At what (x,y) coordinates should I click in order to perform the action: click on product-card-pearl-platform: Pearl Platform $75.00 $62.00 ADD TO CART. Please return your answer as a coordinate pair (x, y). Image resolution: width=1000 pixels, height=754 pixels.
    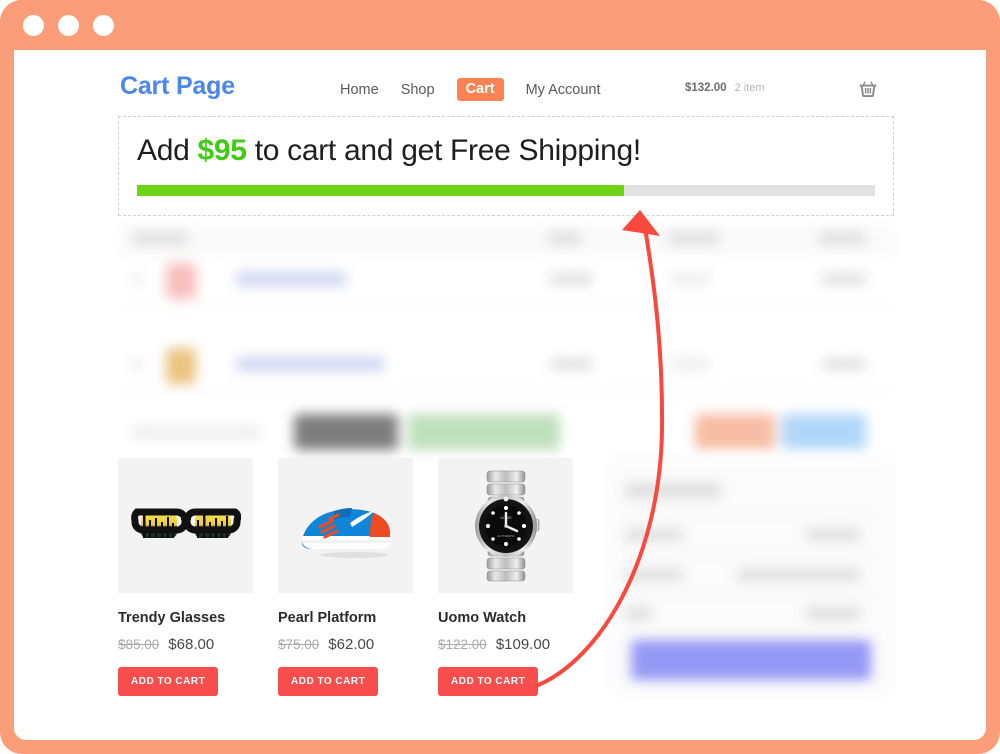
    Looking at the image, I should click on (345, 577).